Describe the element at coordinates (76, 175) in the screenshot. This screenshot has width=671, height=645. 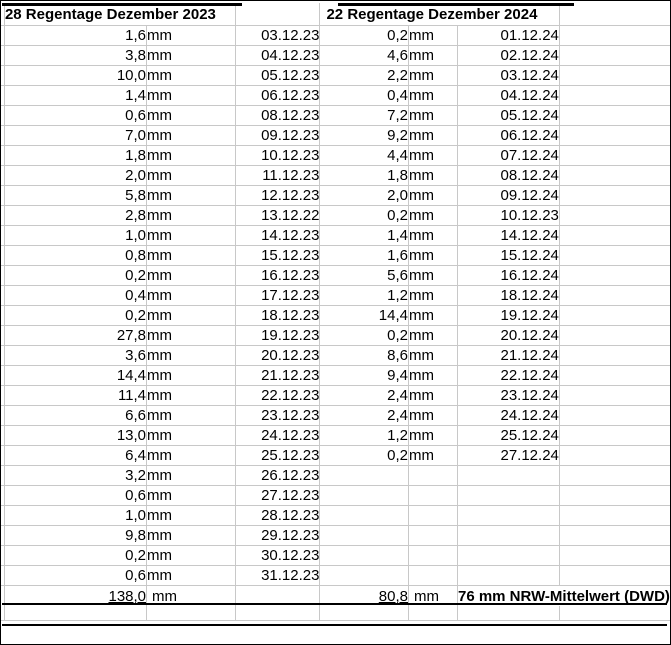
I see `cell-value-2023: 2,0` at that location.